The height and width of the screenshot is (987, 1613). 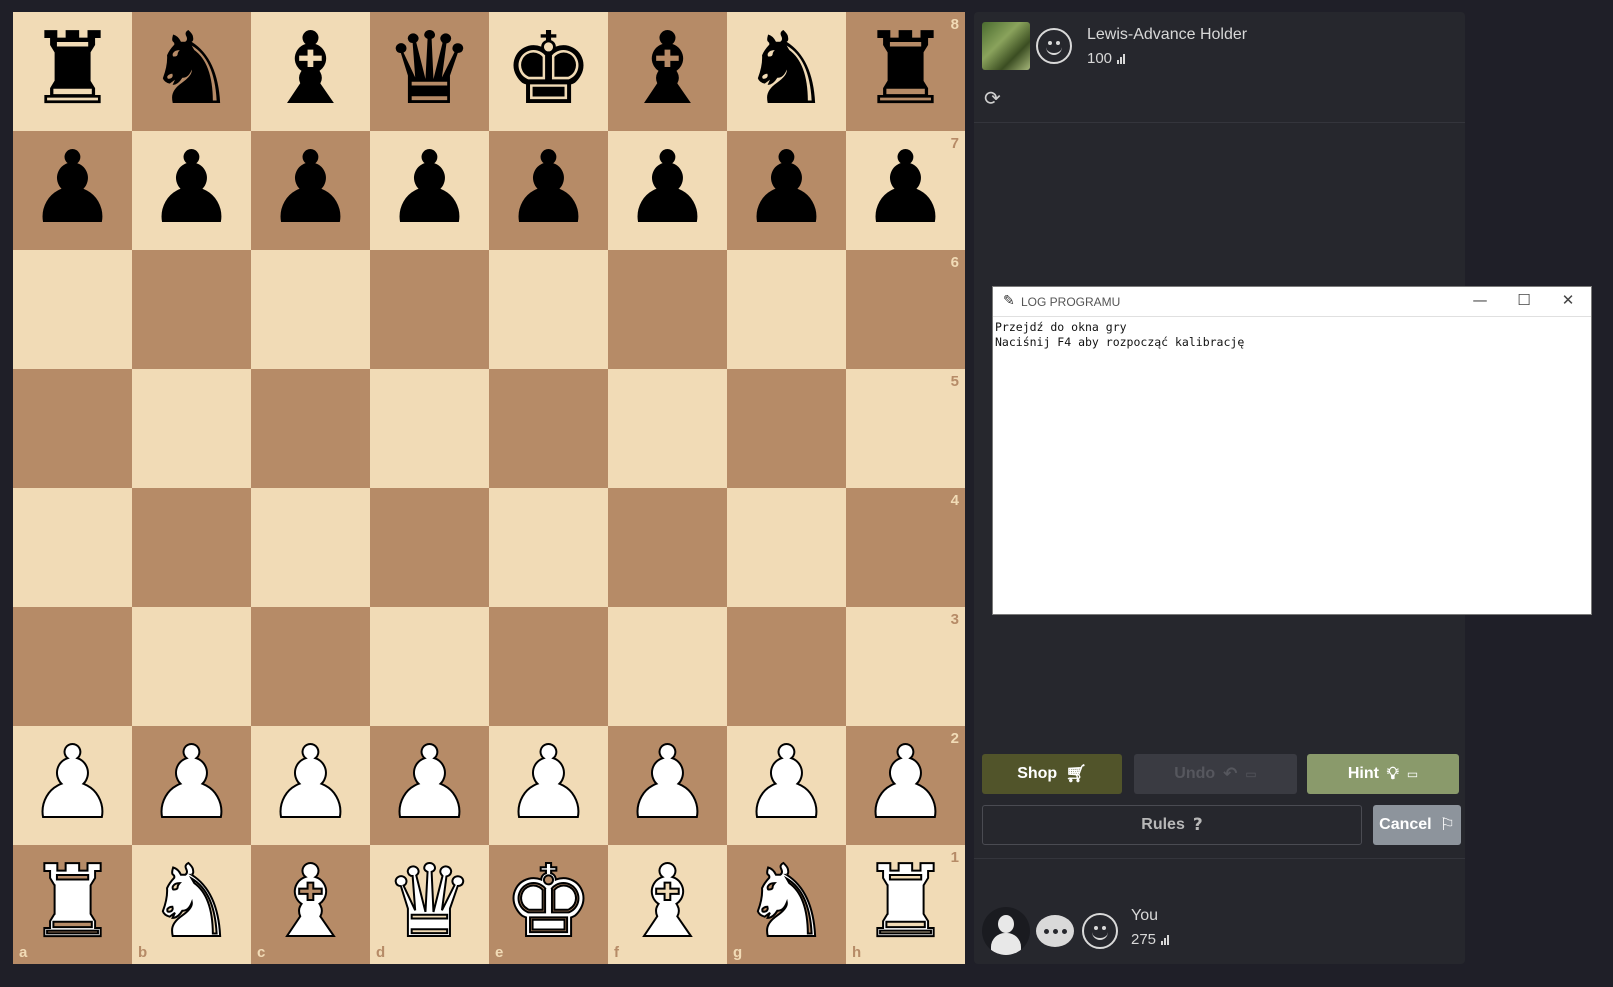 What do you see at coordinates (72, 309) in the screenshot?
I see `square-a6` at bounding box center [72, 309].